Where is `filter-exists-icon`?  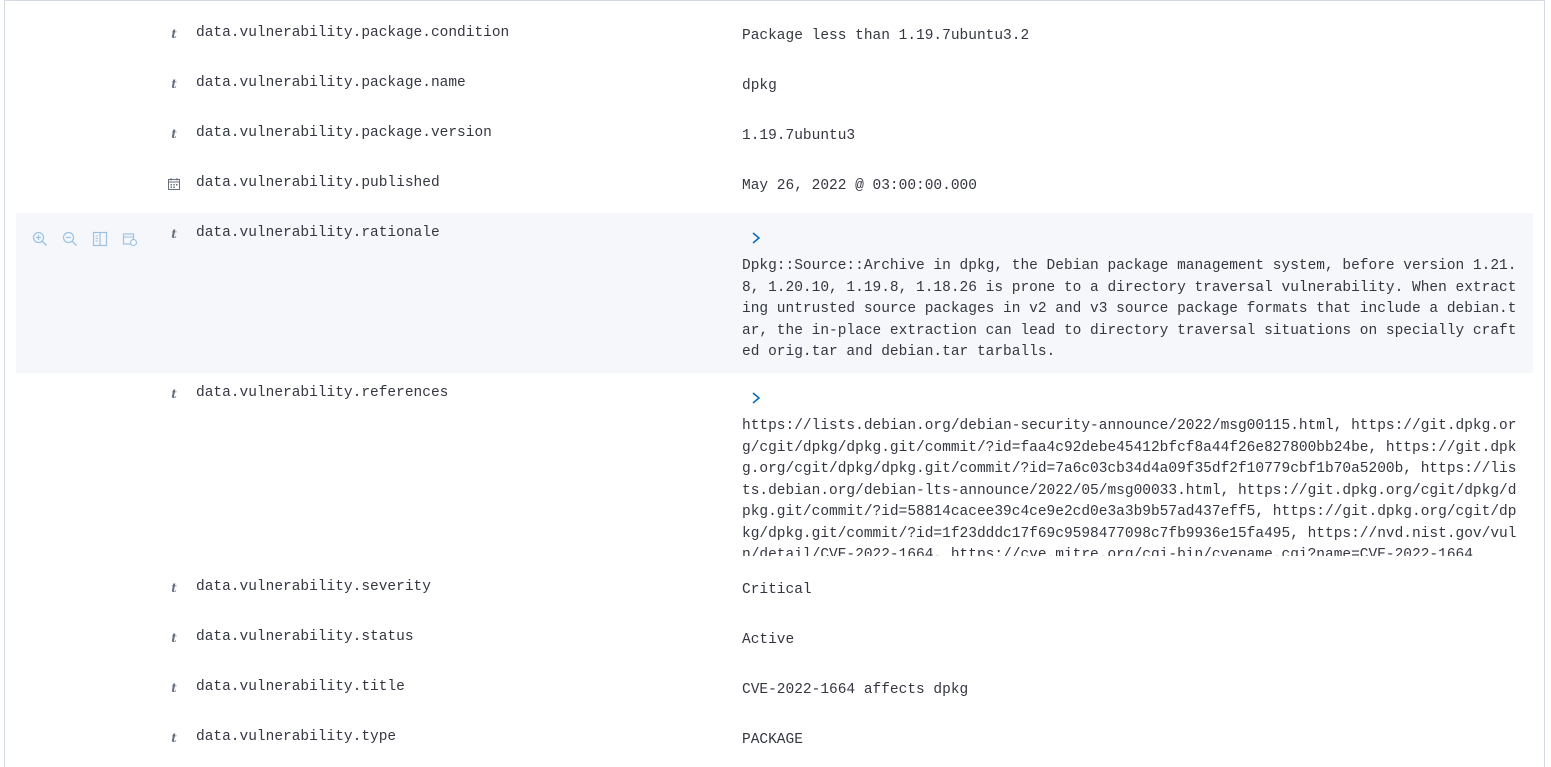
filter-exists-icon is located at coordinates (130, 239).